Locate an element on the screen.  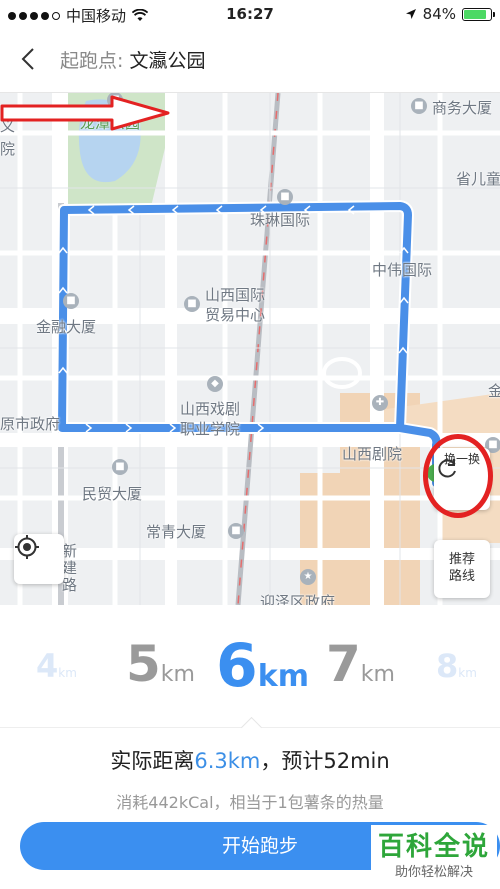
poi-shengji: 省儿童 is located at coordinates (478, 178).